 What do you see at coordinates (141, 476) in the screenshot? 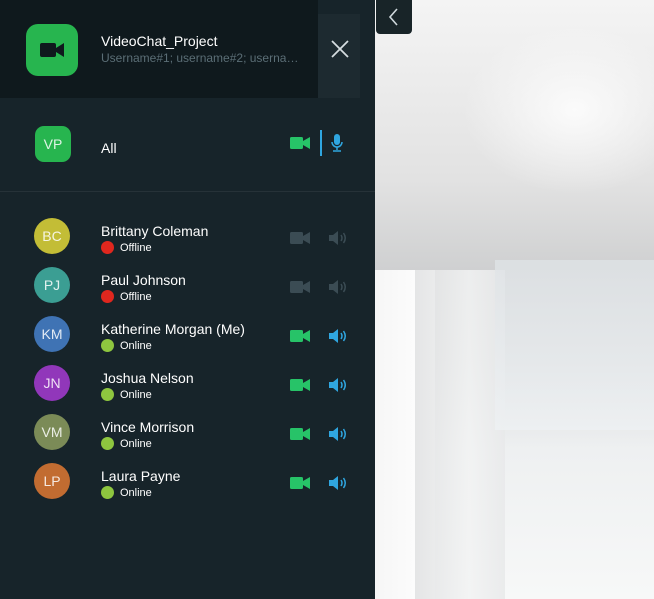
I see `participant-name: Laura Payne` at bounding box center [141, 476].